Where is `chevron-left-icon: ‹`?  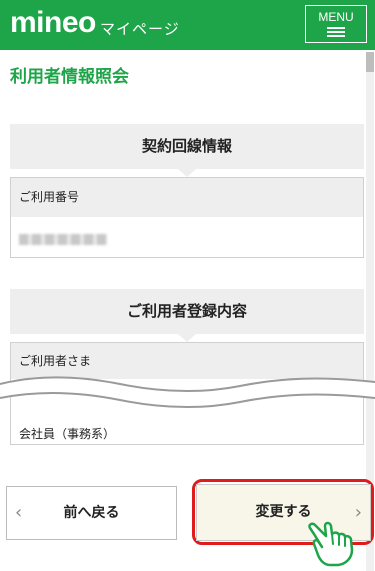 chevron-left-icon: ‹ is located at coordinates (19, 512).